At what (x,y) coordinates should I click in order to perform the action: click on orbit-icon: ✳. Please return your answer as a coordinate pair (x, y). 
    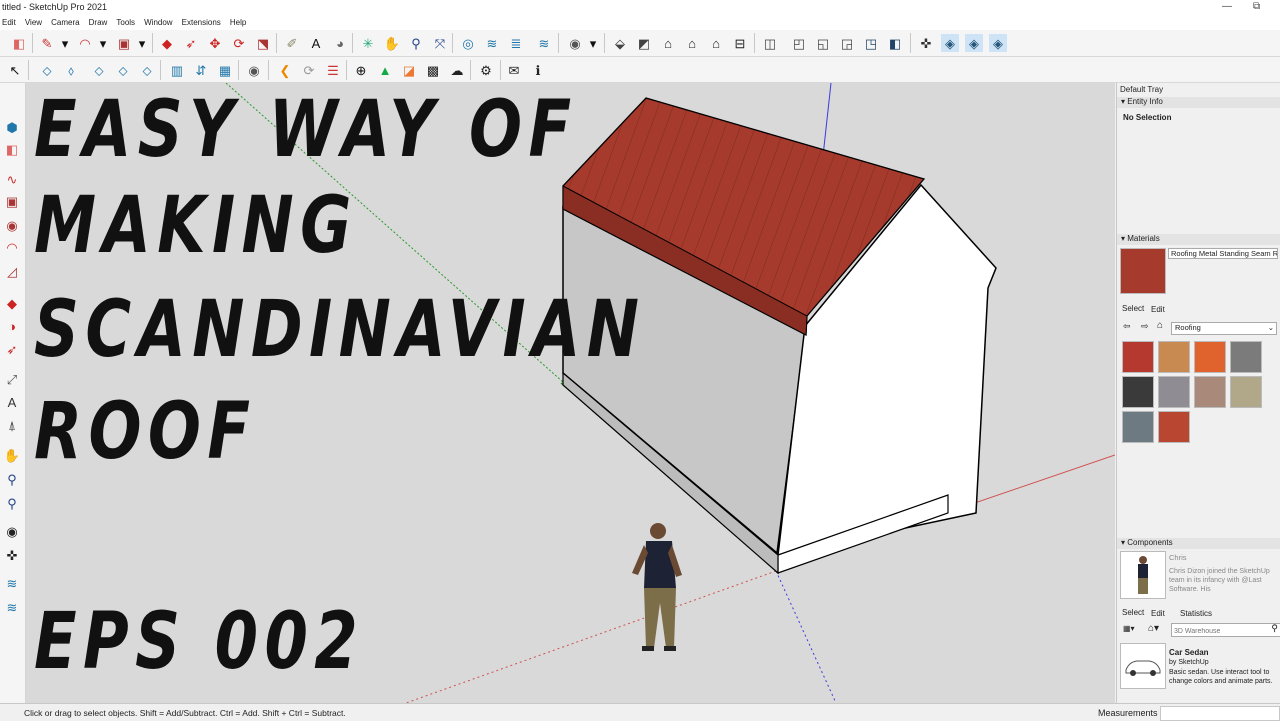
    Looking at the image, I should click on (368, 43).